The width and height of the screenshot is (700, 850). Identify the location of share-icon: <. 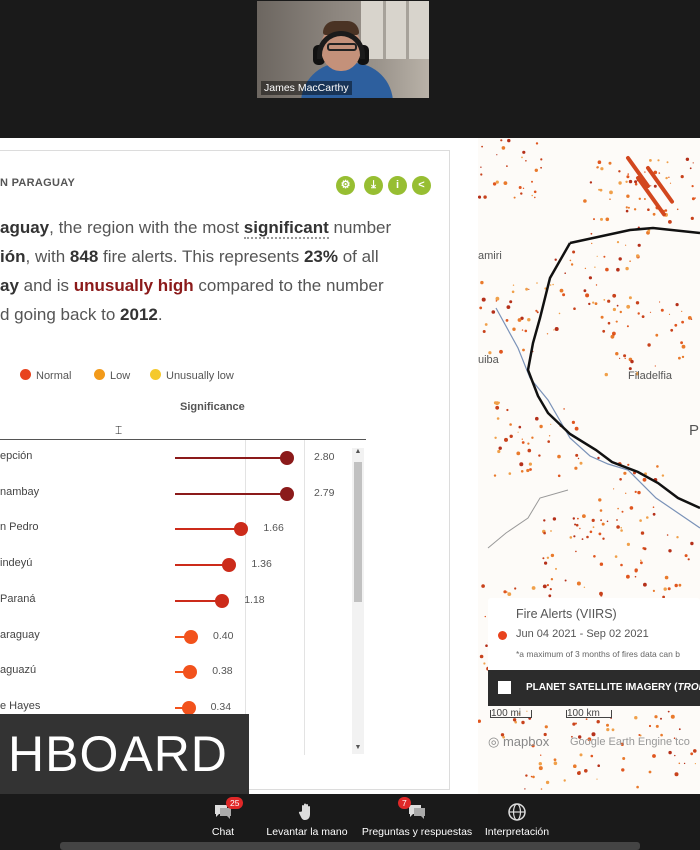
(421, 185).